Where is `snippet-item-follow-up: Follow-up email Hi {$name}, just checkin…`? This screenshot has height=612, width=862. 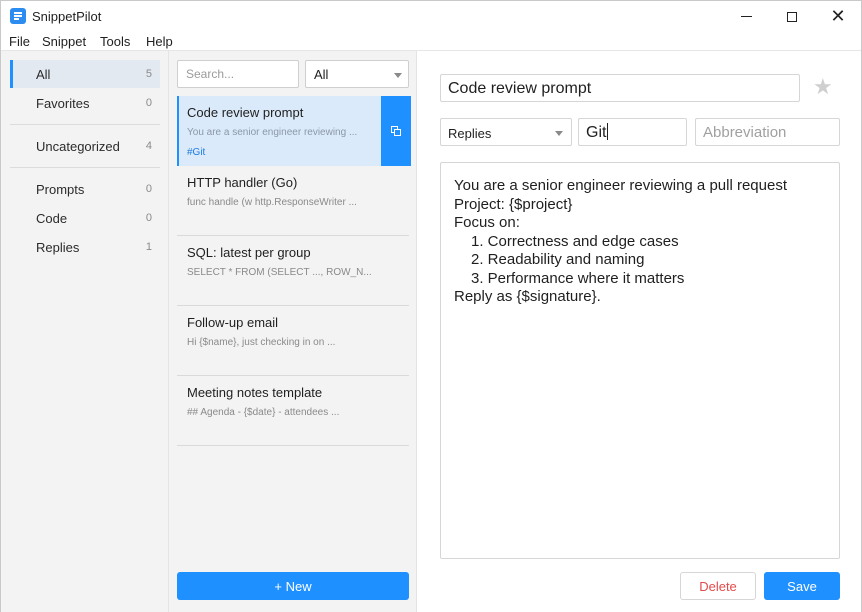
snippet-item-follow-up: Follow-up email Hi {$name}, just checkin… is located at coordinates (293, 341).